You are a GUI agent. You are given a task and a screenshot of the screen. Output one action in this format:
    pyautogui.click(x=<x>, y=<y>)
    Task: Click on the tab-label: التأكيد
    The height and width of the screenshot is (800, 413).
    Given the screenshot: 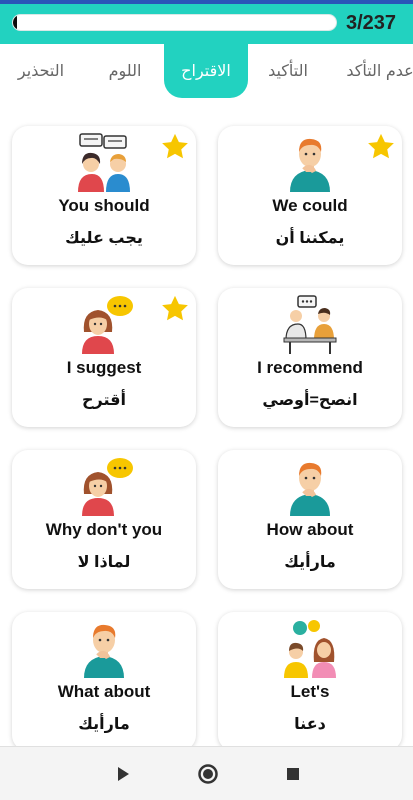 What is the action you would take?
    pyautogui.click(x=288, y=71)
    